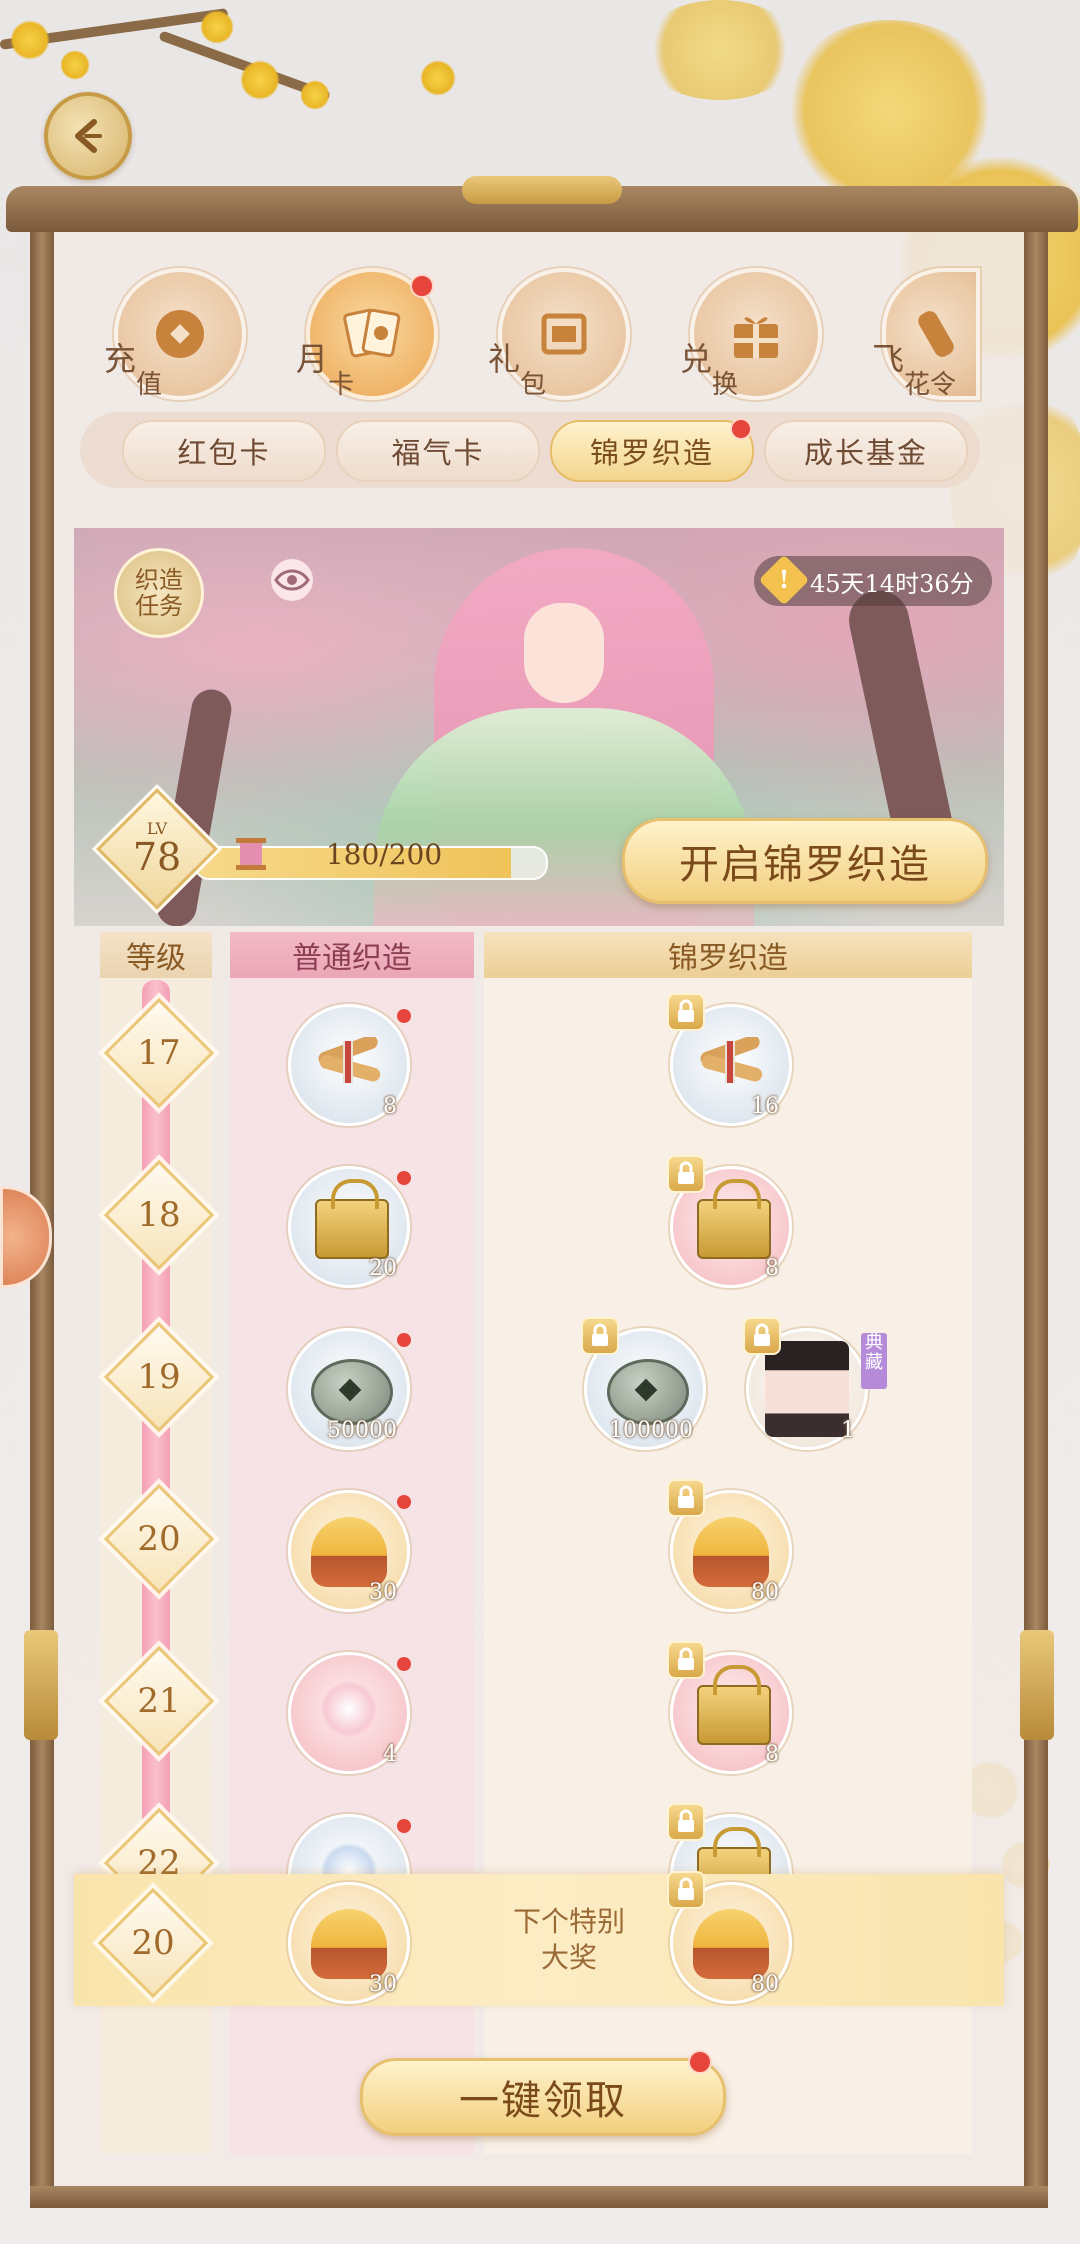 The image size is (1080, 2244). Describe the element at coordinates (438, 451) in the screenshot. I see `tab-fortune-card: 福气卡` at that location.